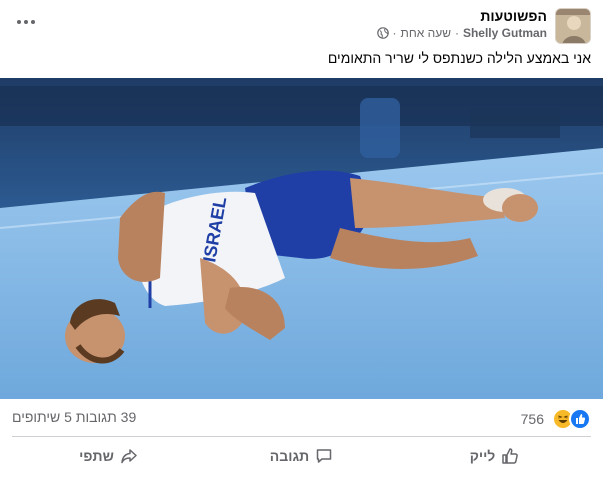 The image size is (603, 480). I want to click on comments-shares-count: 39 תגובות 5 שיתופים, so click(74, 417).